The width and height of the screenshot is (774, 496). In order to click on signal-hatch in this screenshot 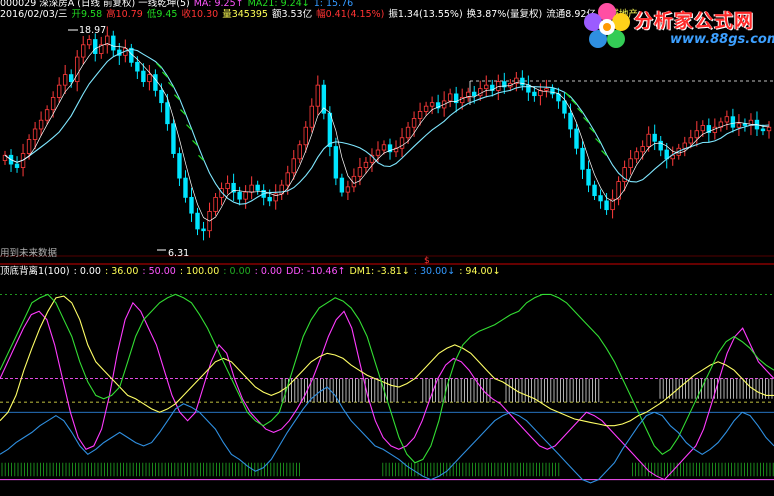, I will do `click(568, 95)`.